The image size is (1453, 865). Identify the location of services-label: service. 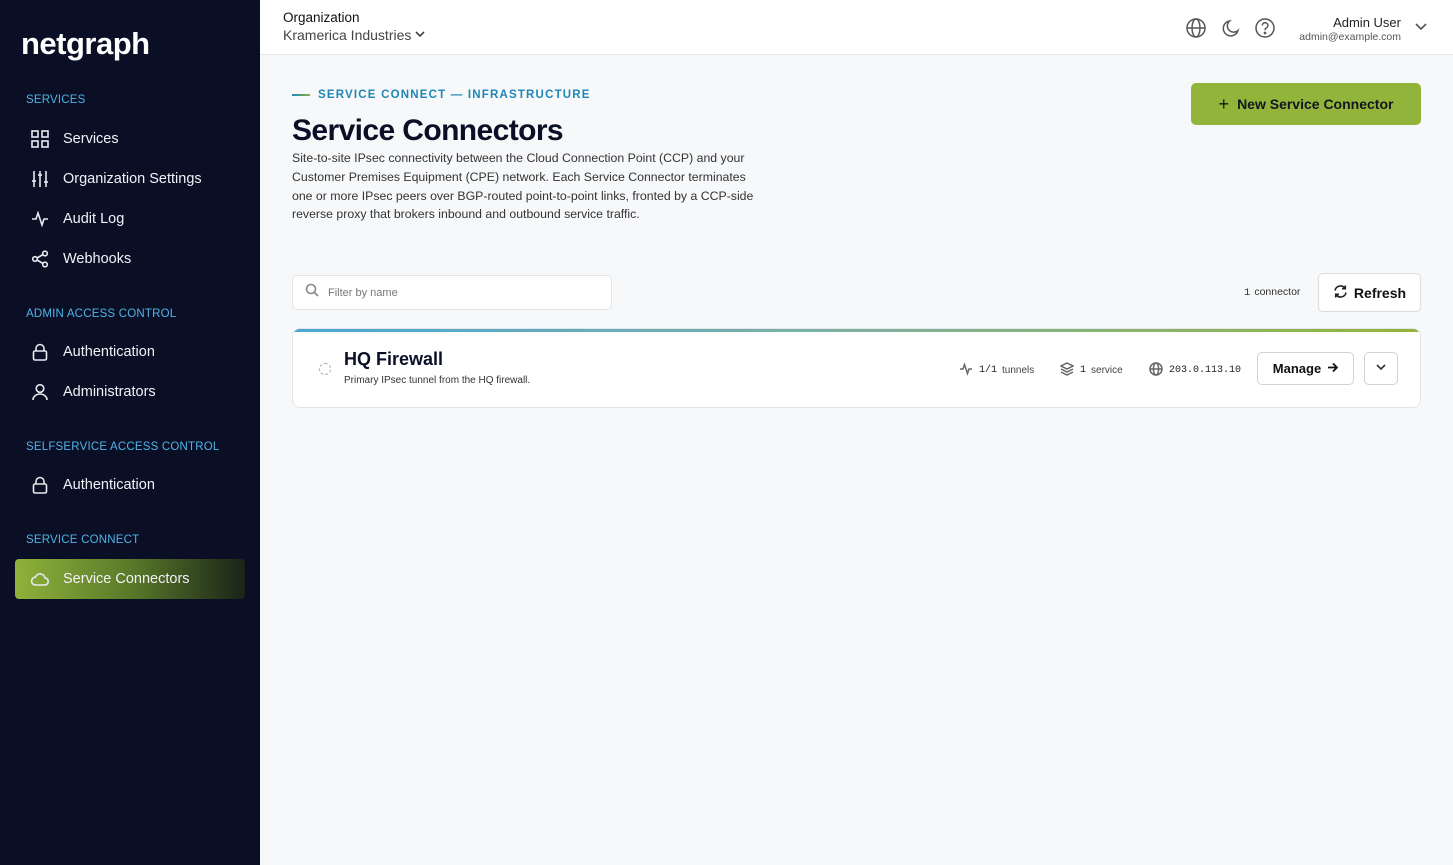
(1107, 370).